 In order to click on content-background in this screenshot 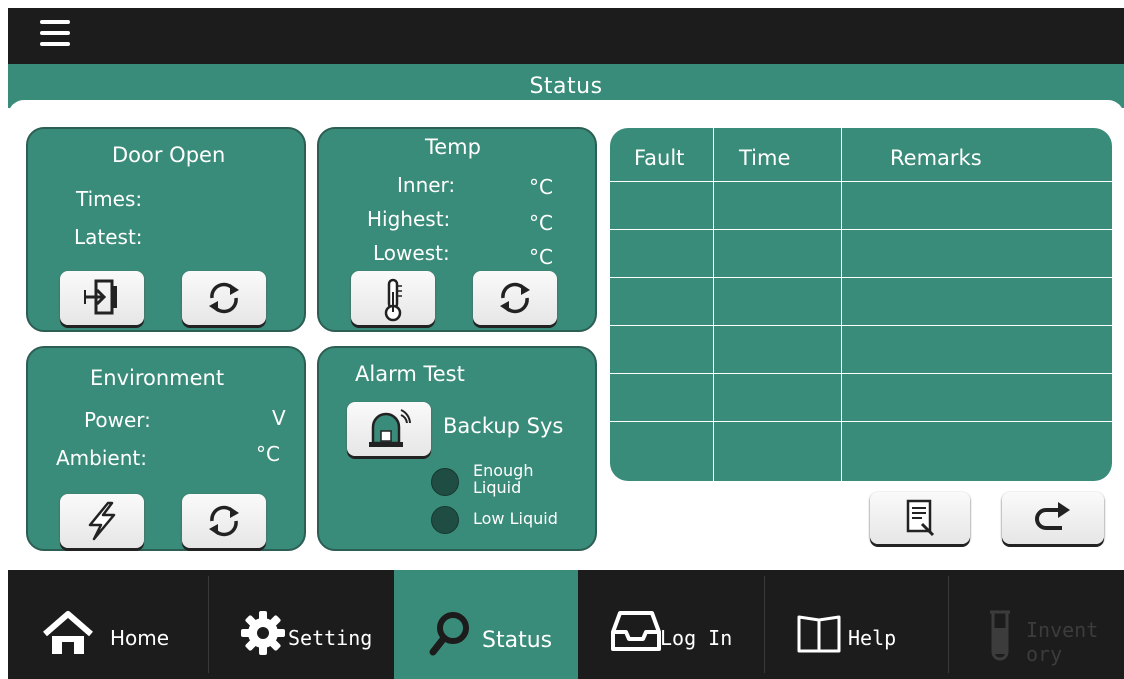, I will do `click(566, 115)`.